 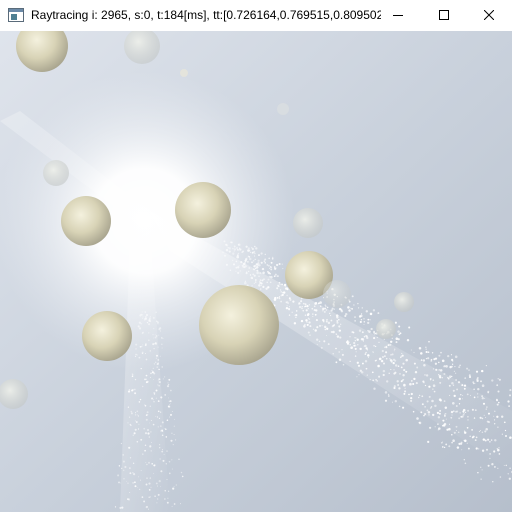 I want to click on maximize-button, so click(x=444, y=15).